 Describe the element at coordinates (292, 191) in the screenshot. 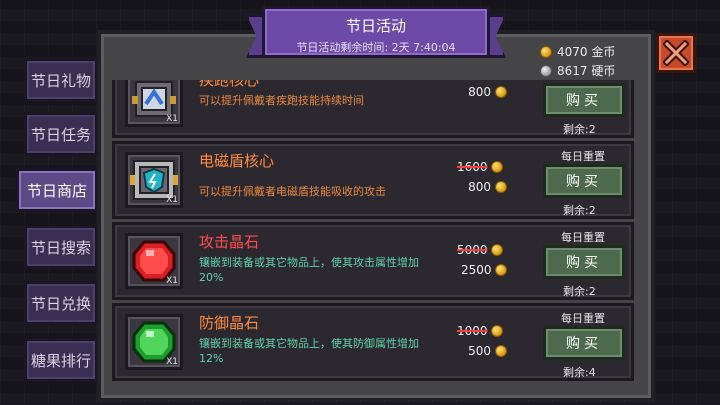

I see `item-description: 可以提升佩戴者电磁盾技能吸收的攻击` at that location.